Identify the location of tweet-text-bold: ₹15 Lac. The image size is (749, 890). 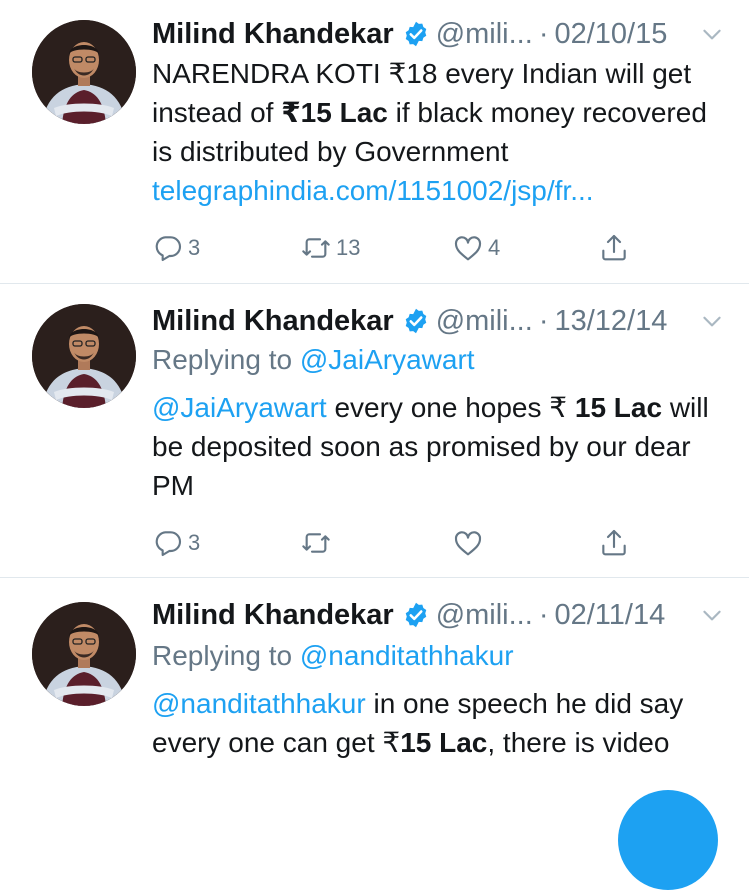
(334, 112).